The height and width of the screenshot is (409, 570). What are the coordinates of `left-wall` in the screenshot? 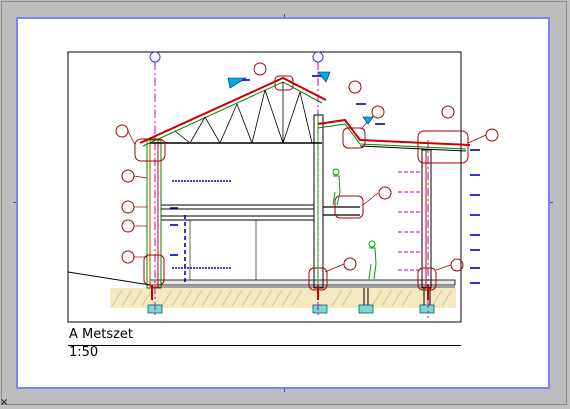 It's located at (154, 214).